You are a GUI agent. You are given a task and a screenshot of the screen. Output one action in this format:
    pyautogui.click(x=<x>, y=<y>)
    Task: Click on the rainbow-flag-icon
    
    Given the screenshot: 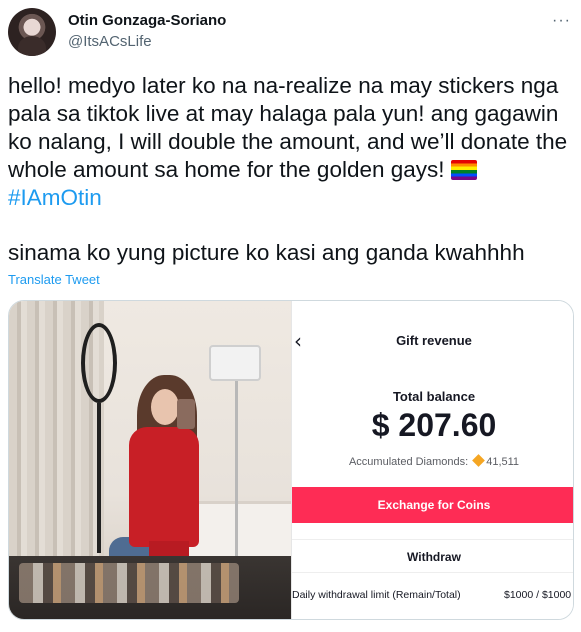 What is the action you would take?
    pyautogui.click(x=463, y=170)
    